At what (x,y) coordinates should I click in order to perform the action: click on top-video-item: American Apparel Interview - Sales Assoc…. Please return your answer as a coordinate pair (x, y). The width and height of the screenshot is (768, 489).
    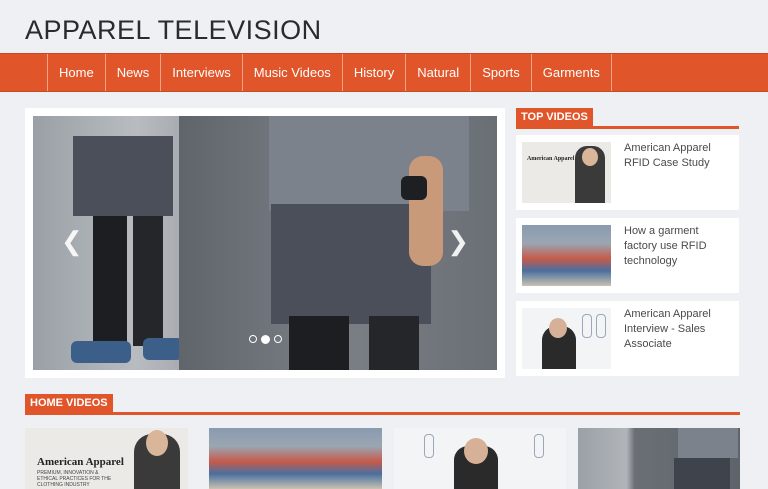
    Looking at the image, I should click on (627, 338).